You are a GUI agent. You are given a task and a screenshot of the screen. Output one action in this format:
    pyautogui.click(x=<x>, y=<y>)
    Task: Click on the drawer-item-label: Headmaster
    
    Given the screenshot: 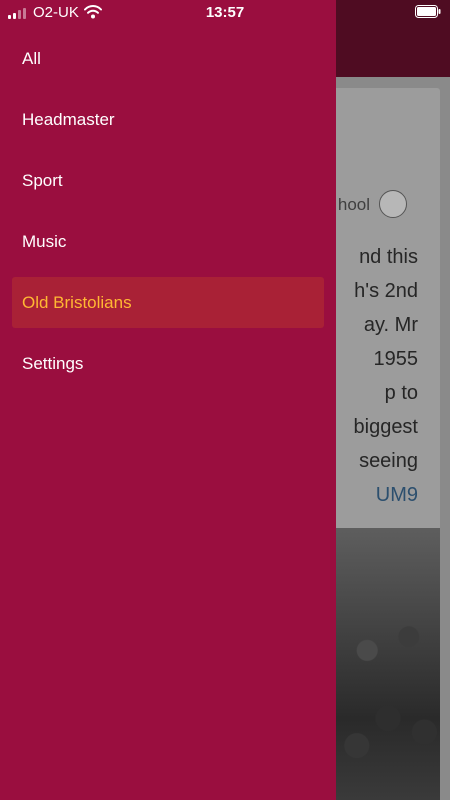 What is the action you would take?
    pyautogui.click(x=168, y=119)
    